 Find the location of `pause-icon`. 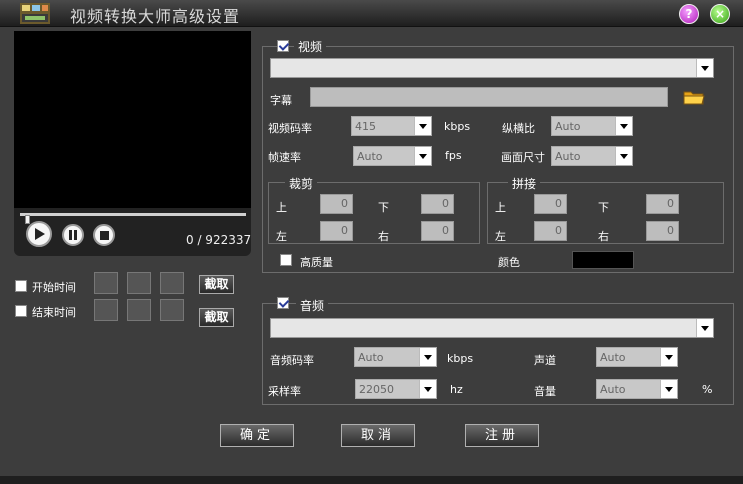

pause-icon is located at coordinates (73, 235).